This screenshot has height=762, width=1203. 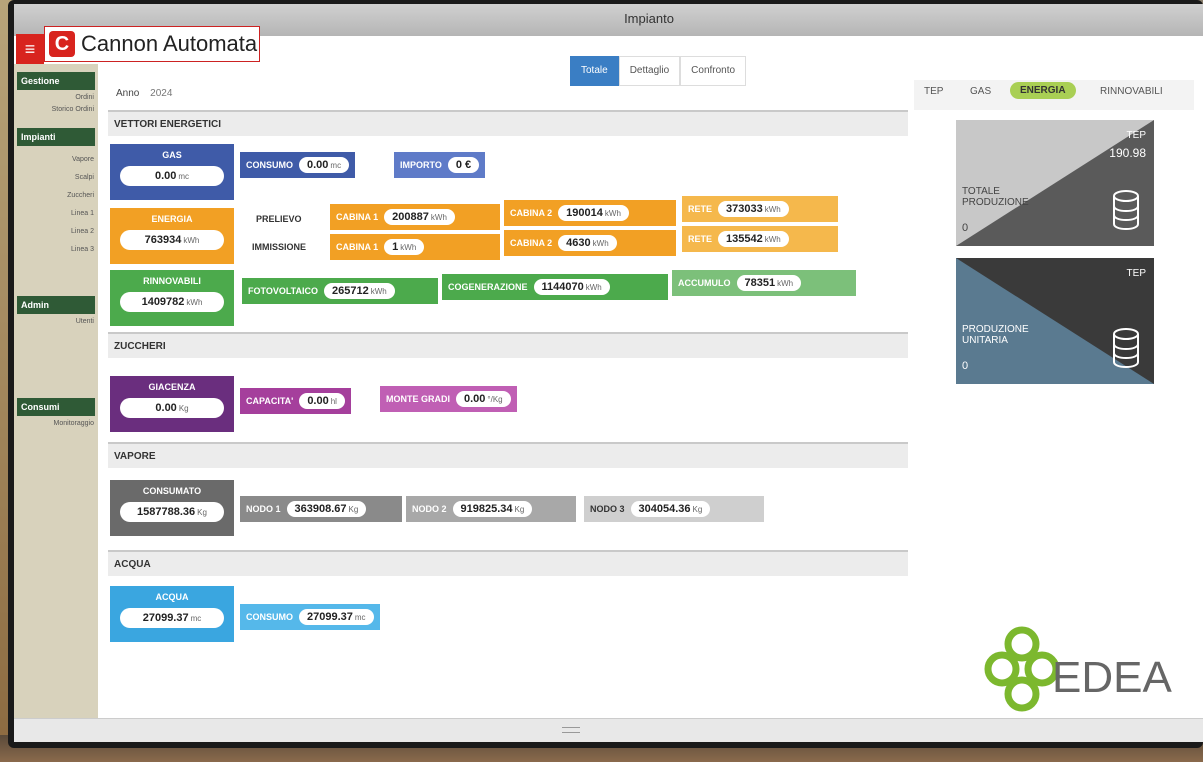 I want to click on kpi-acqua-value: 27099.37 mc, so click(x=172, y=618).